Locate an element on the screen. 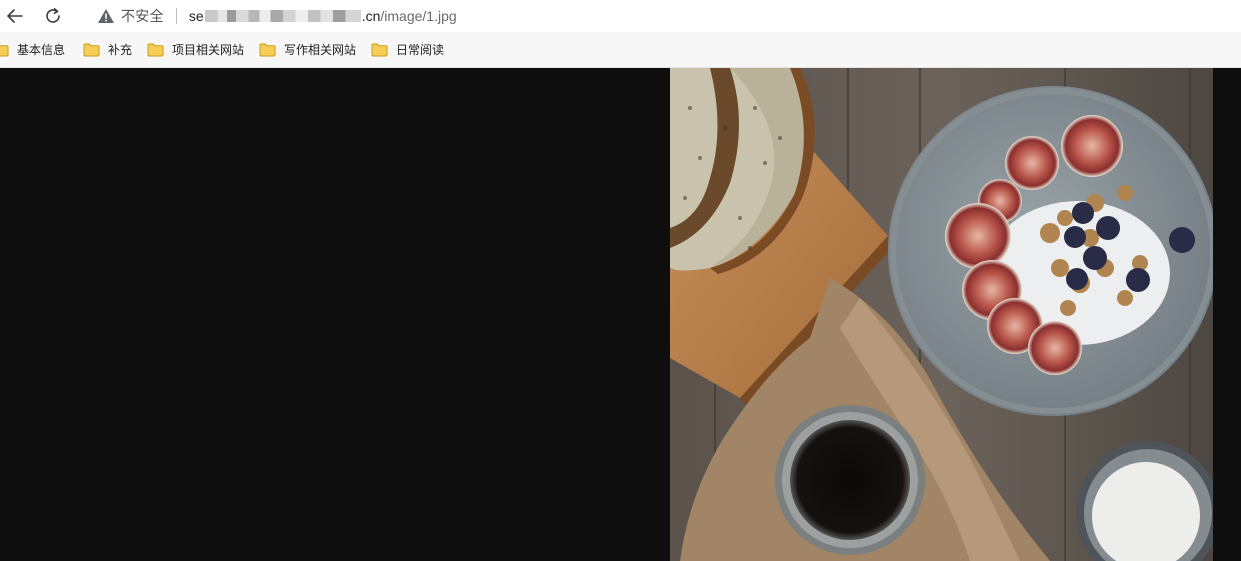 The height and width of the screenshot is (561, 1241). bookmark-folder-daily-reading: 日常阅读 is located at coordinates (407, 50).